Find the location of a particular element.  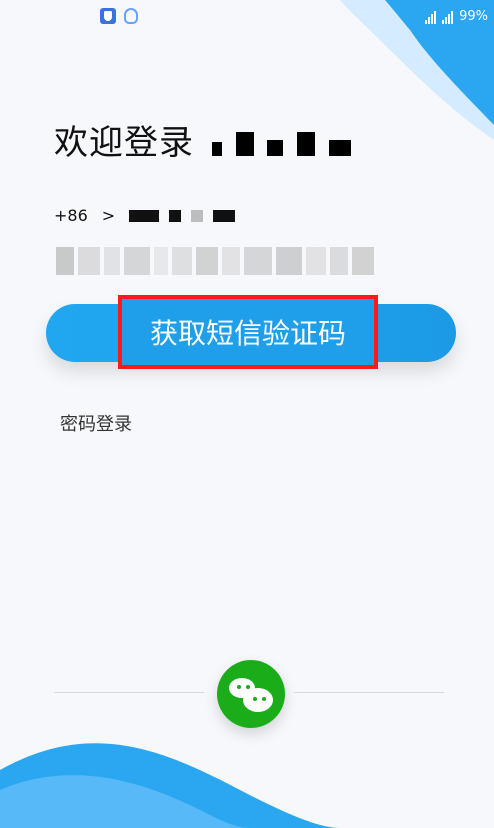

country-chevron-icon: > is located at coordinates (108, 215).